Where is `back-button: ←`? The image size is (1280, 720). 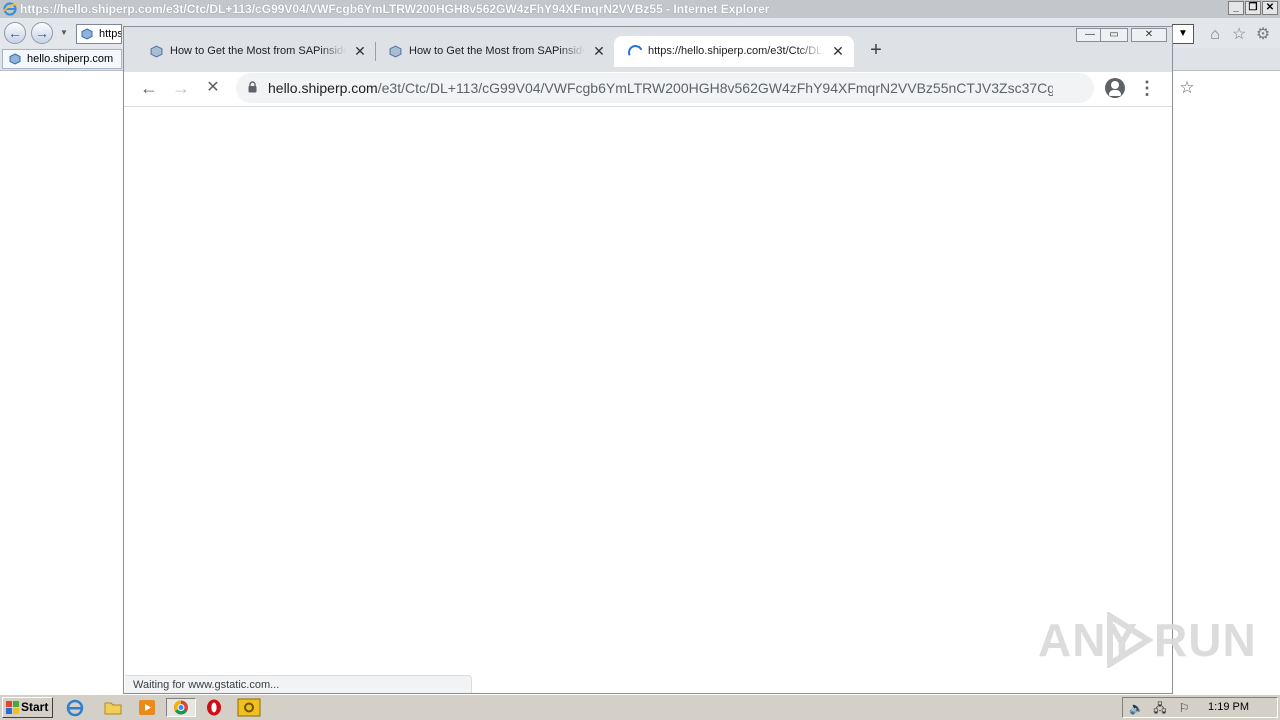 back-button: ← is located at coordinates (149, 89).